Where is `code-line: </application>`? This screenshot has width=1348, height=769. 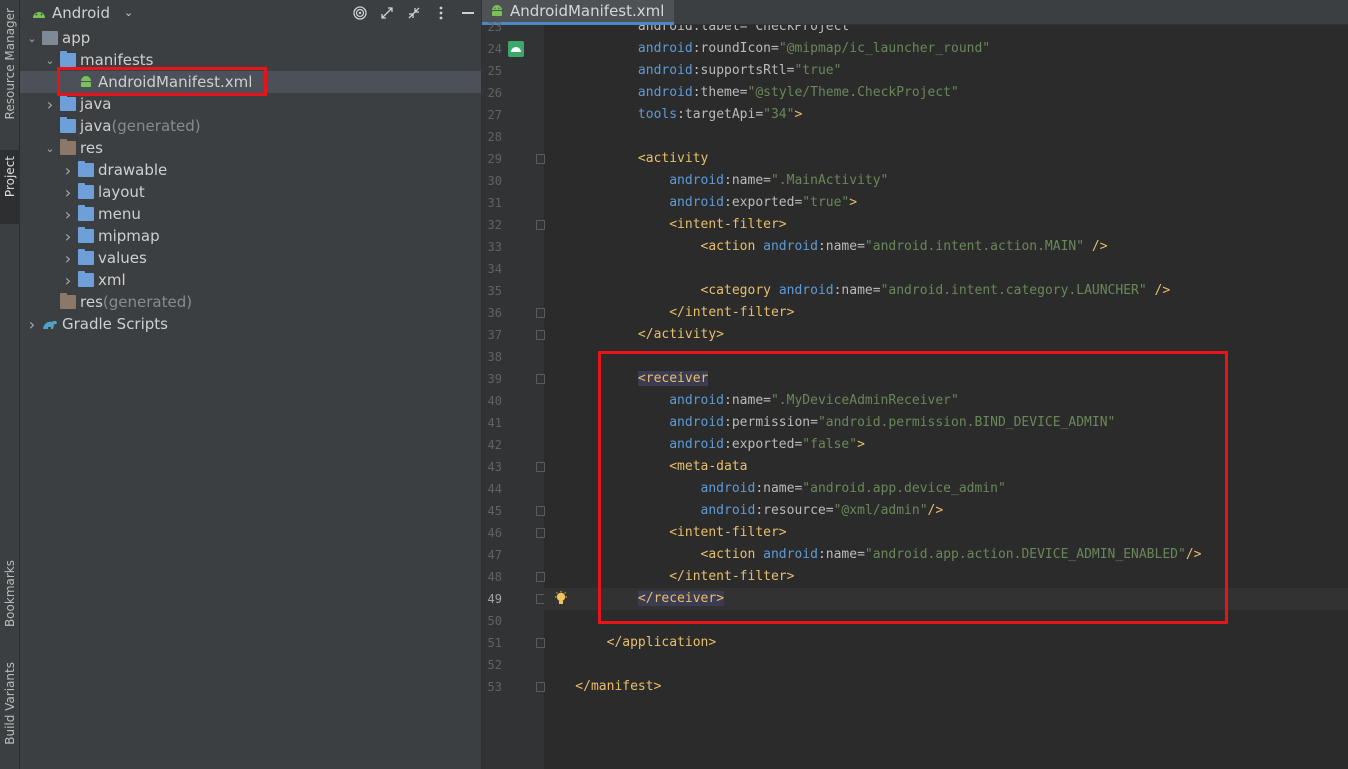 code-line: </application> is located at coordinates (946, 643).